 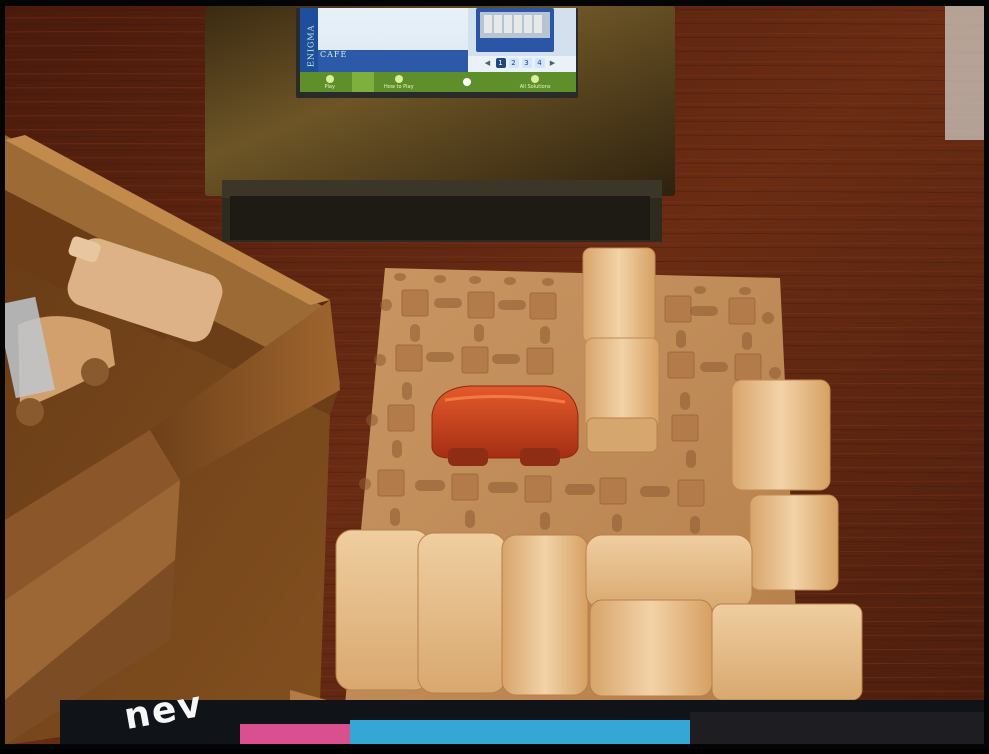 I want to click on wall-edge, so click(x=967, y=70).